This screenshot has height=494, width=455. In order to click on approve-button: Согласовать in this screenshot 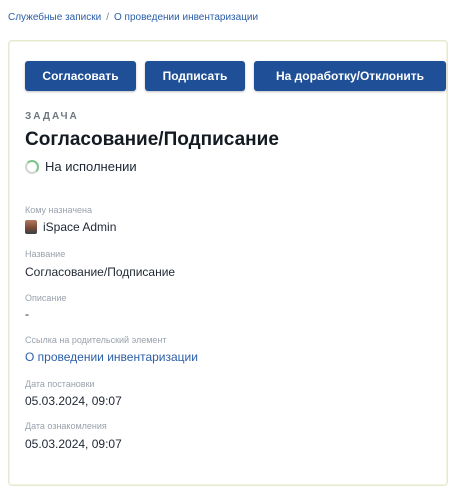, I will do `click(80, 76)`.